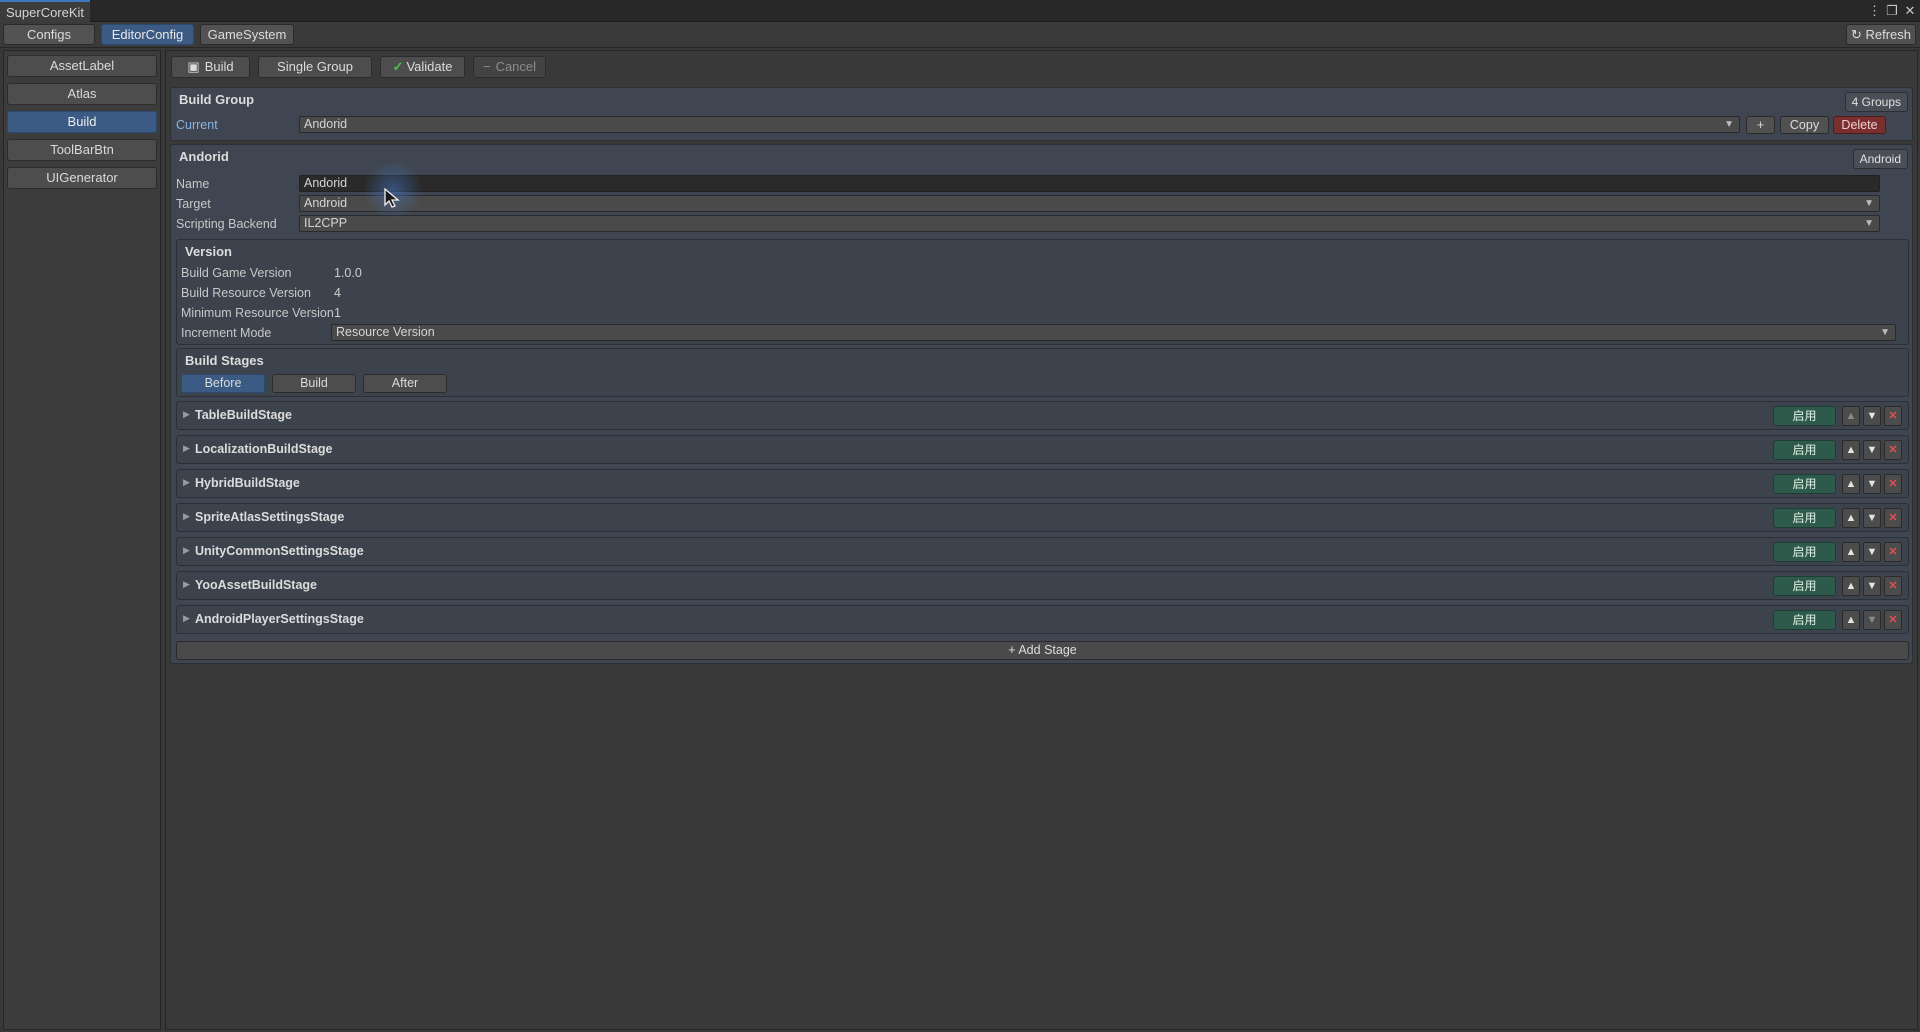 This screenshot has height=1032, width=1920. Describe the element at coordinates (208, 251) in the screenshot. I see `version-heading: Version` at that location.